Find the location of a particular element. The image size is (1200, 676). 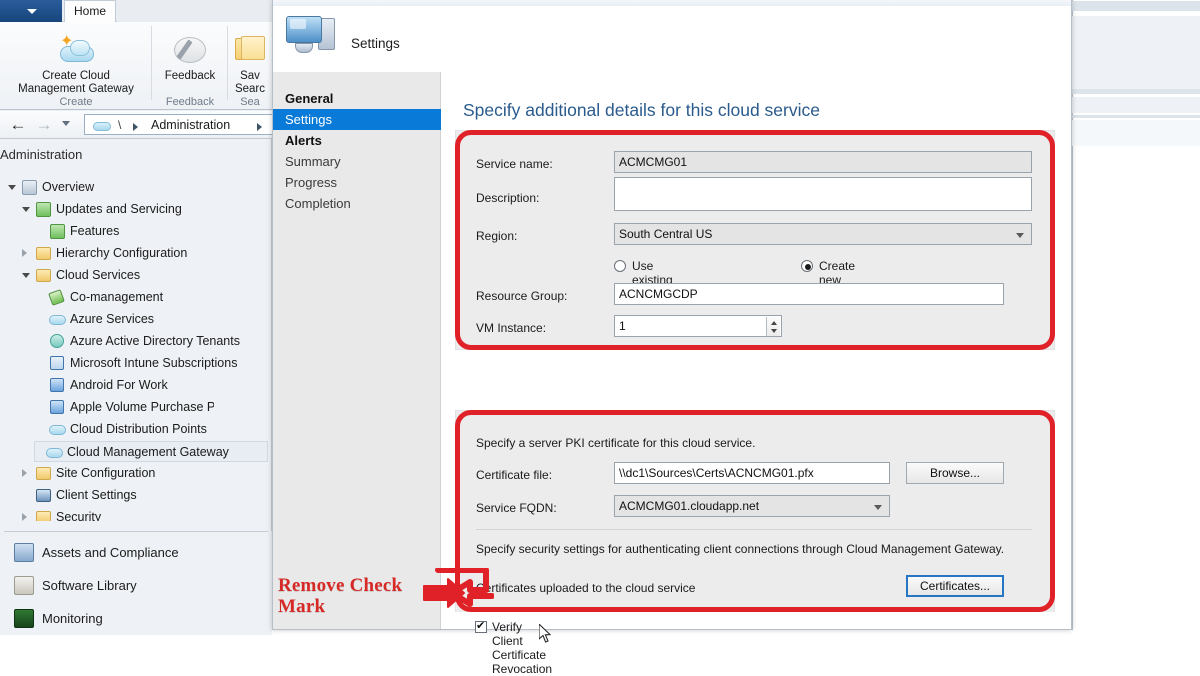

service-name-label: Service name: is located at coordinates (514, 164).